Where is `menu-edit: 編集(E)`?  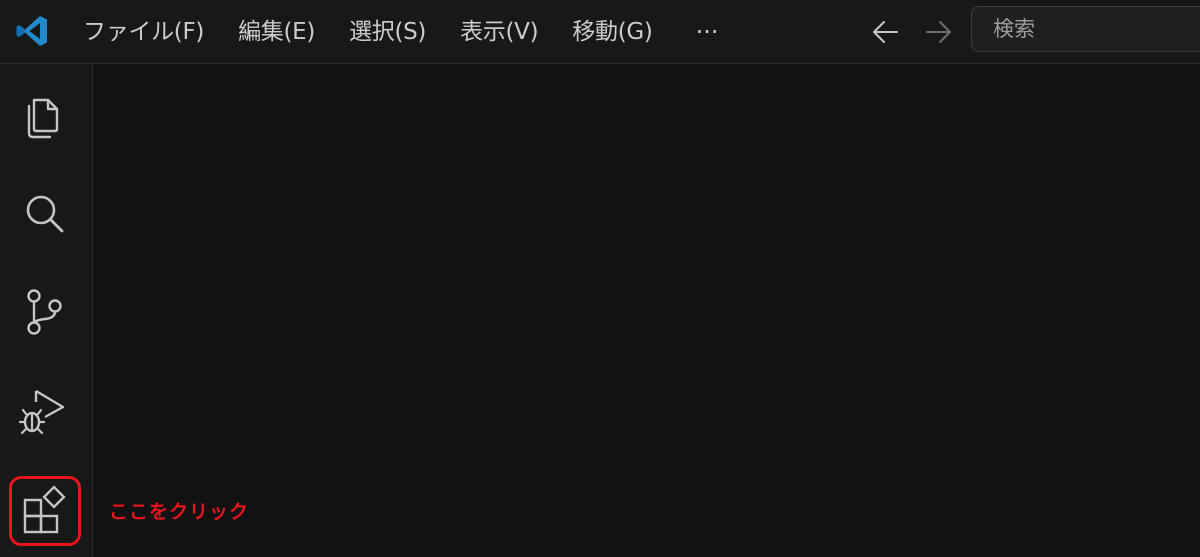
menu-edit: 編集(E) is located at coordinates (276, 32).